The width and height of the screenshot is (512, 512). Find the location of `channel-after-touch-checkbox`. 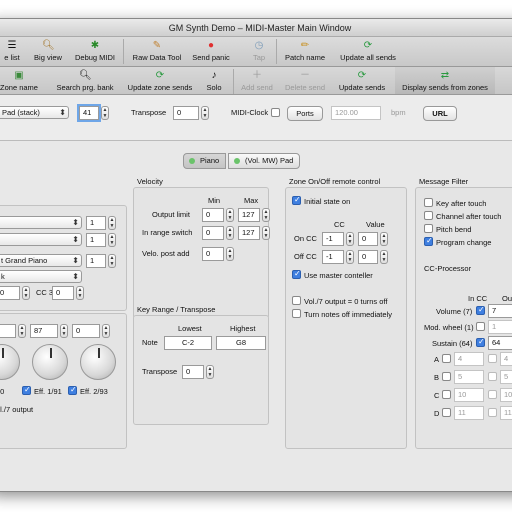

channel-after-touch-checkbox is located at coordinates (428, 215).